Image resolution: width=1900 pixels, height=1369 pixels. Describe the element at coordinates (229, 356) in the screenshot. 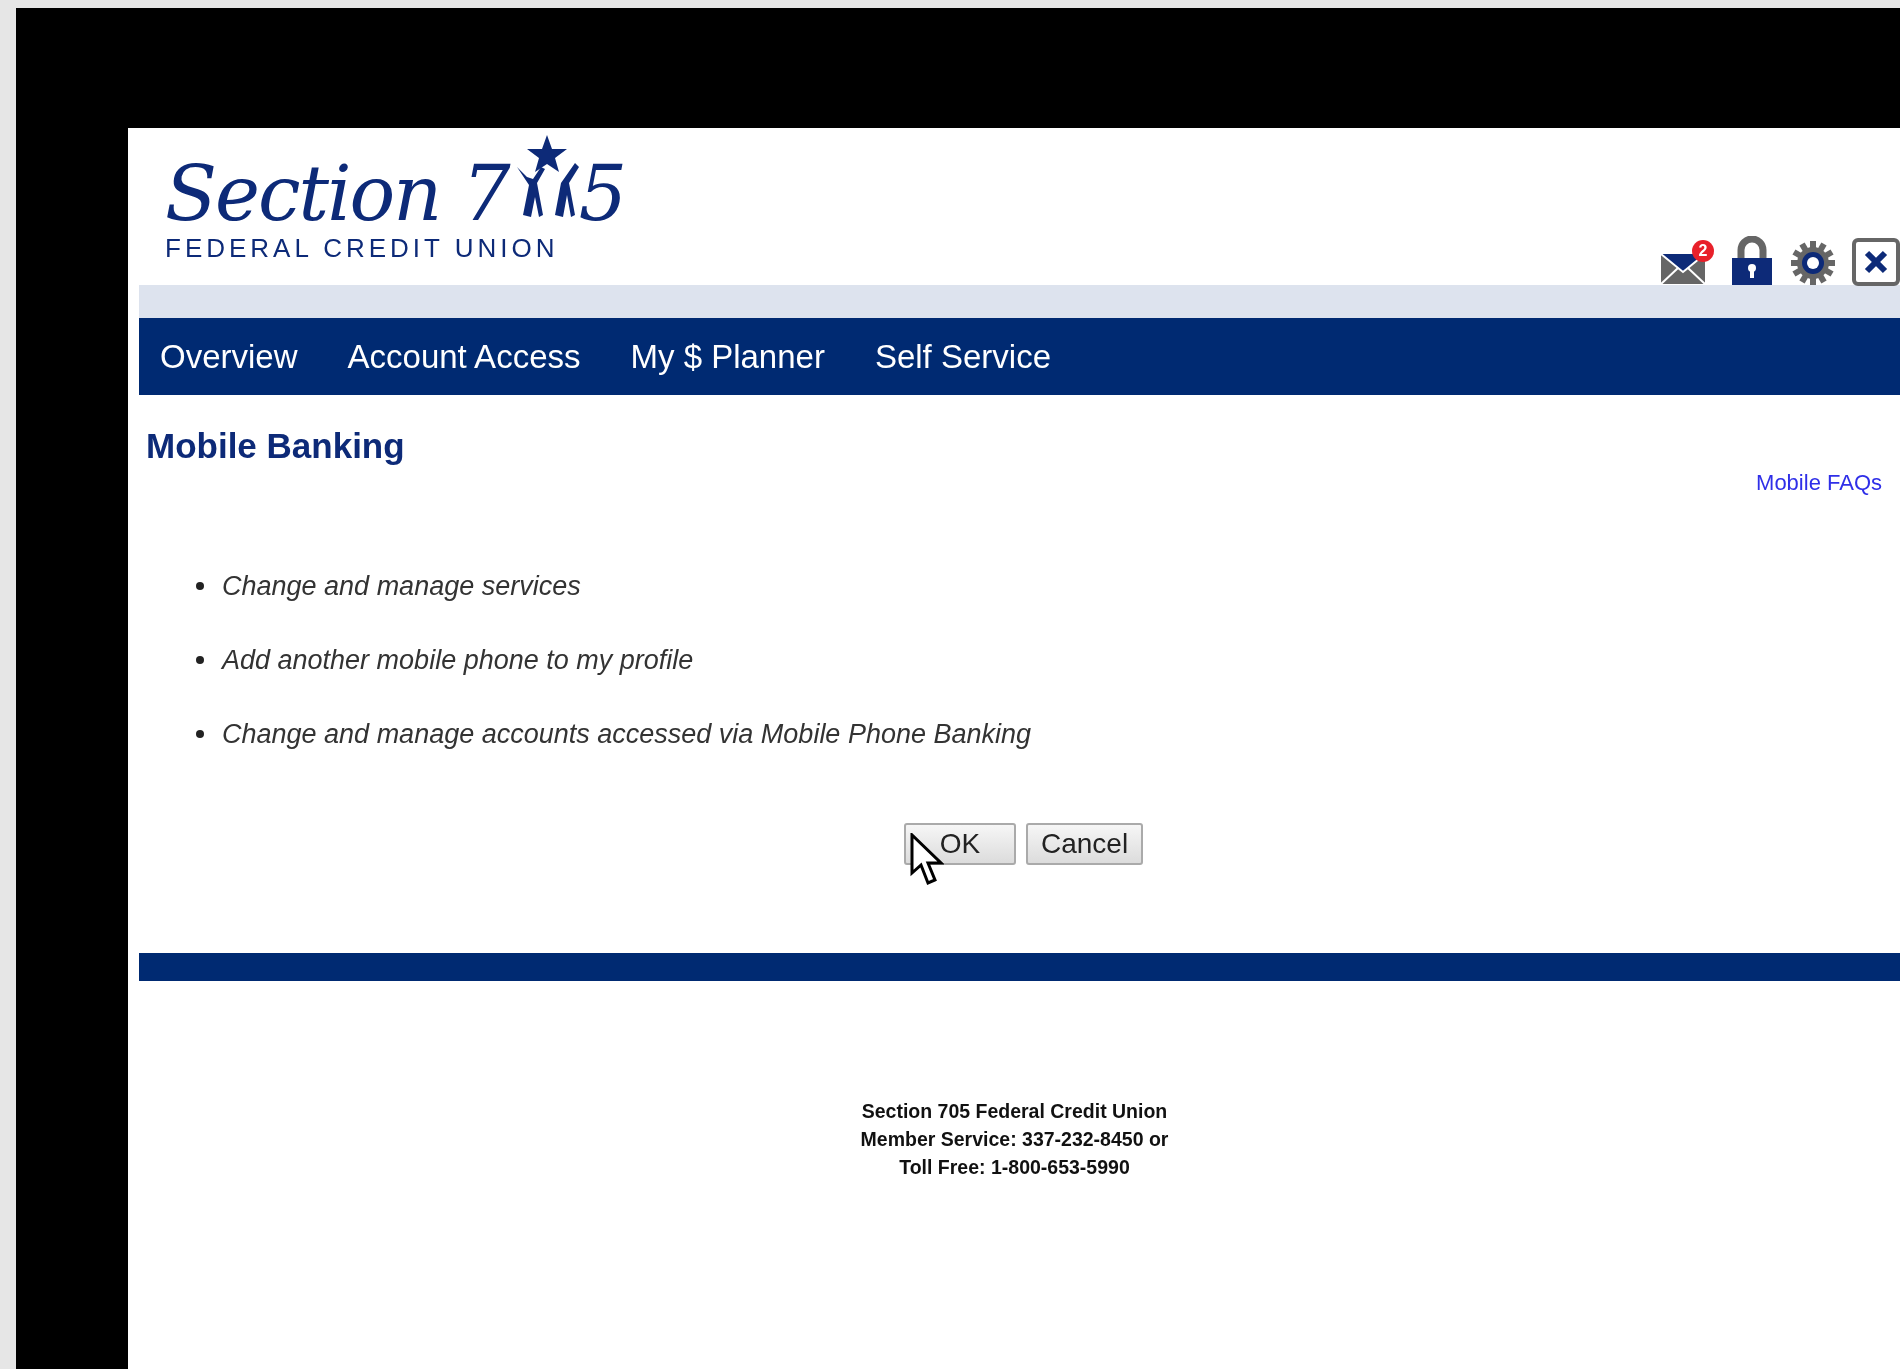

I see `nav-link: Overview` at that location.